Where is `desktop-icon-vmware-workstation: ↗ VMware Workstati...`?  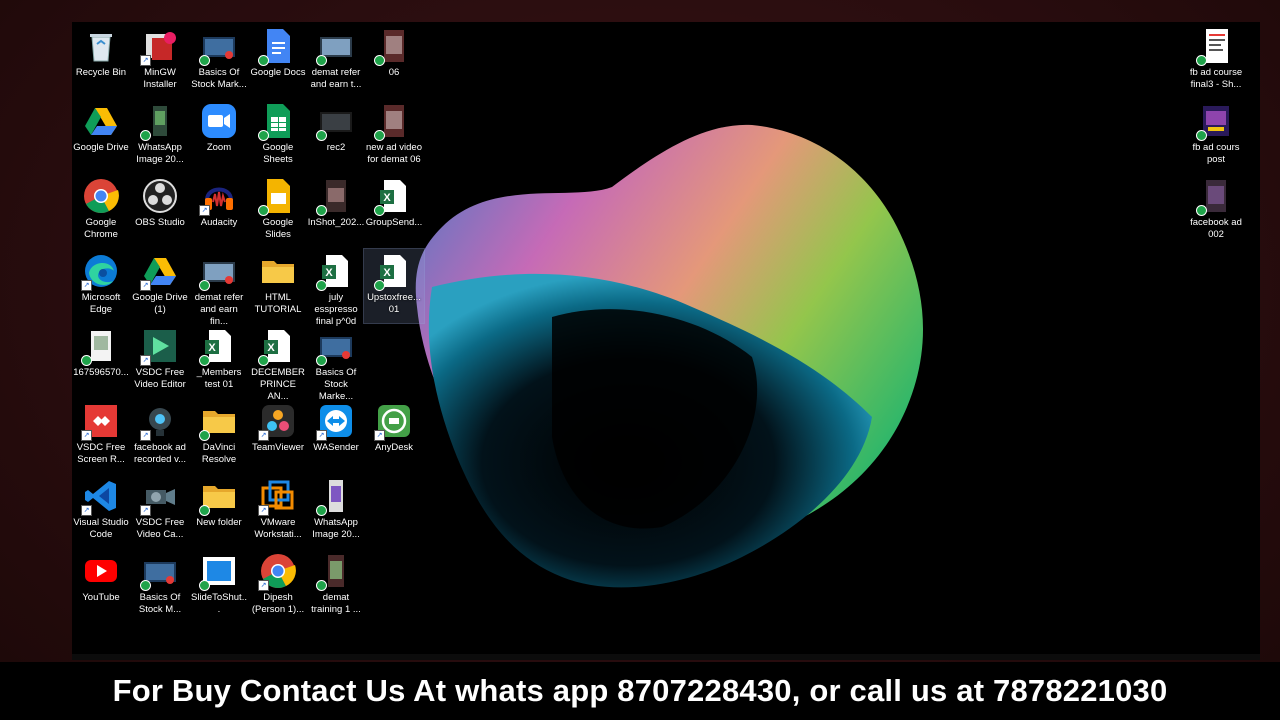 desktop-icon-vmware-workstation: ↗ VMware Workstati... is located at coordinates (278, 511).